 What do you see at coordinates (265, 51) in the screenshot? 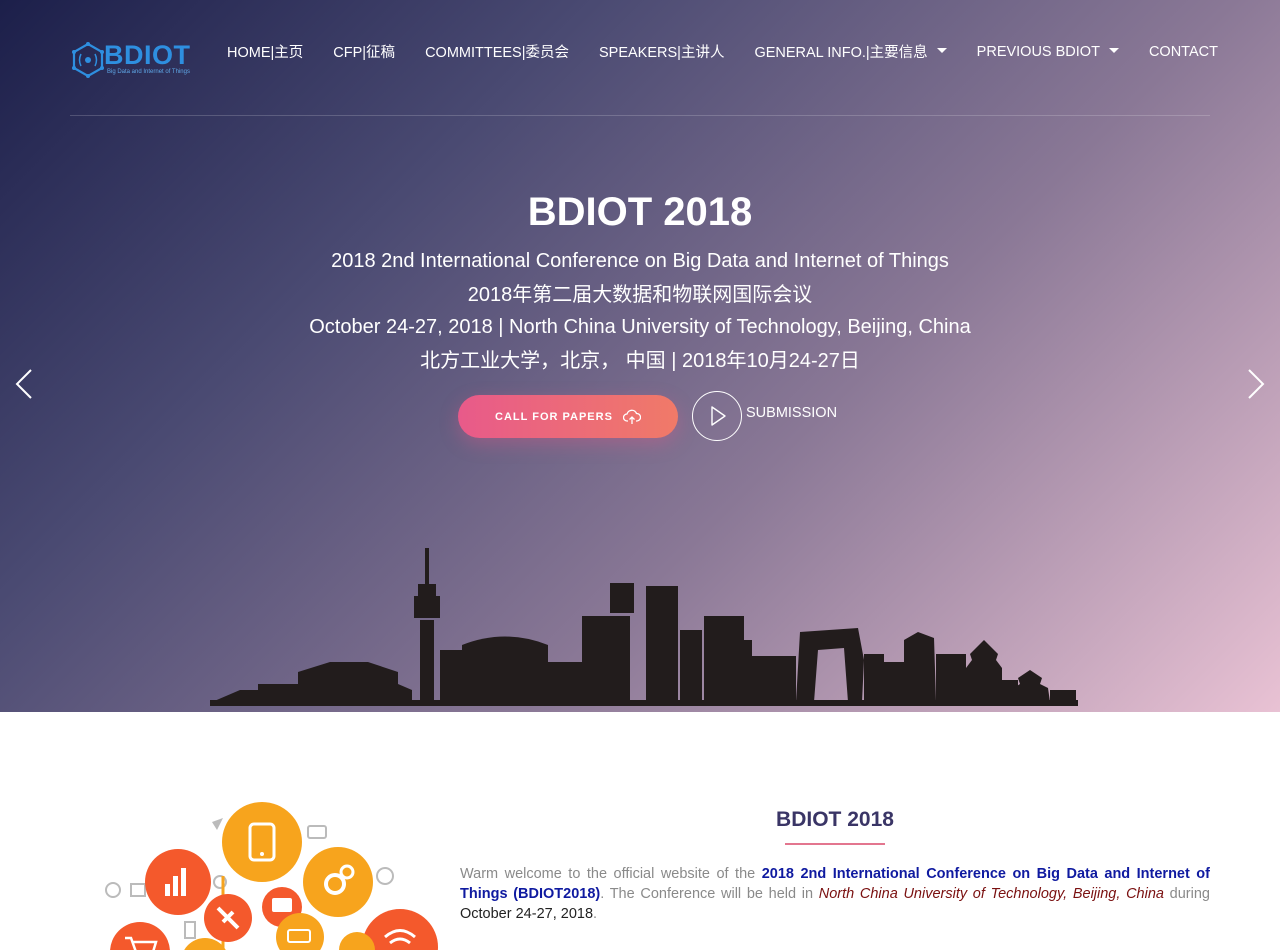
I see `nav-item-home: HOME|主页` at bounding box center [265, 51].